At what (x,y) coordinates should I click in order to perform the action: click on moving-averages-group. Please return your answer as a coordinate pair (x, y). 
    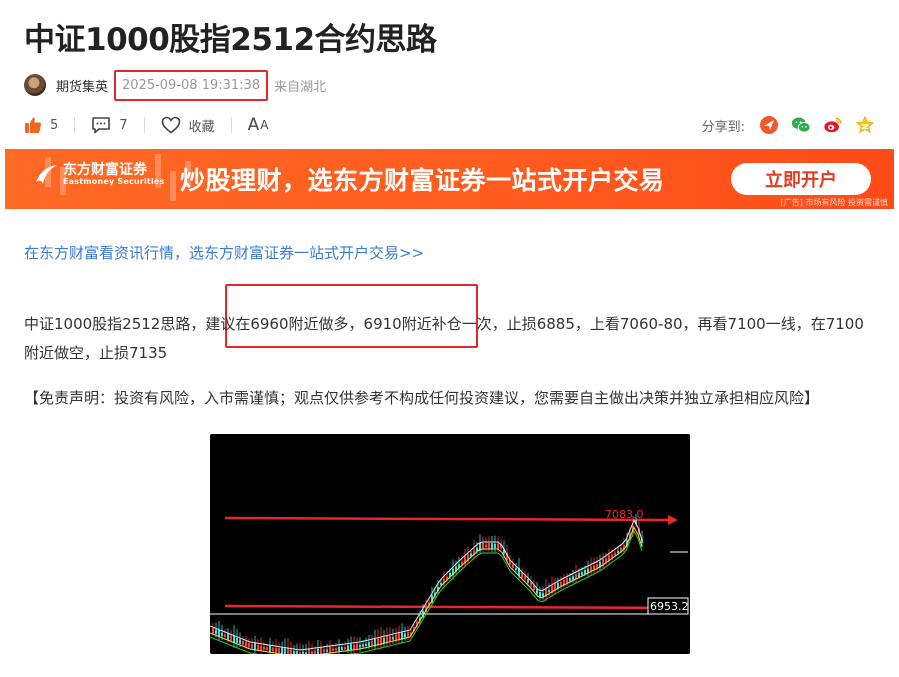
    Looking at the image, I should click on (426, 586).